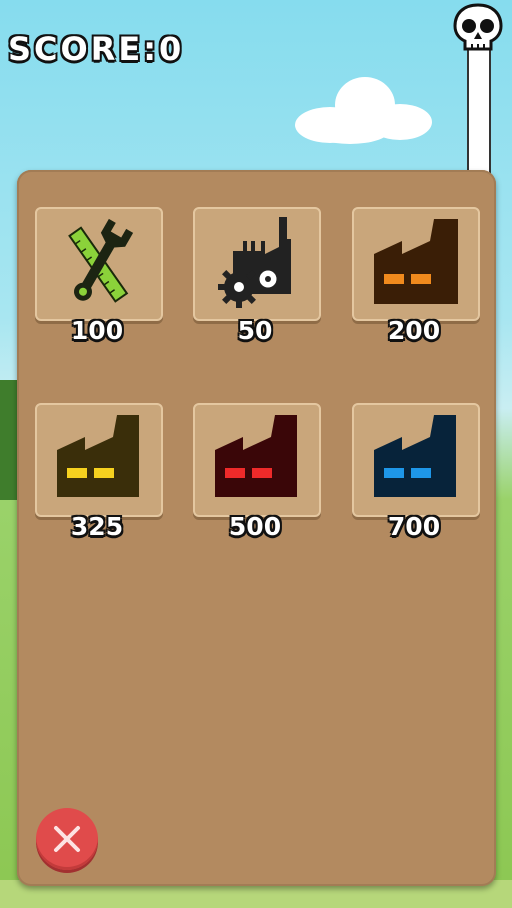 This screenshot has width=512, height=908. I want to click on shop-item-price: 100, so click(97, 330).